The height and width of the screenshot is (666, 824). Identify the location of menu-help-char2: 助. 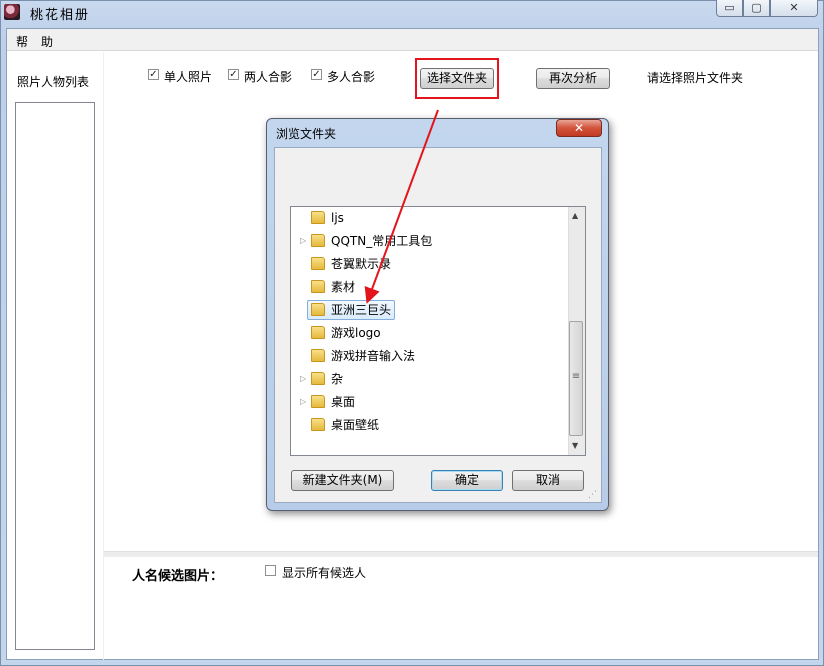
(47, 41).